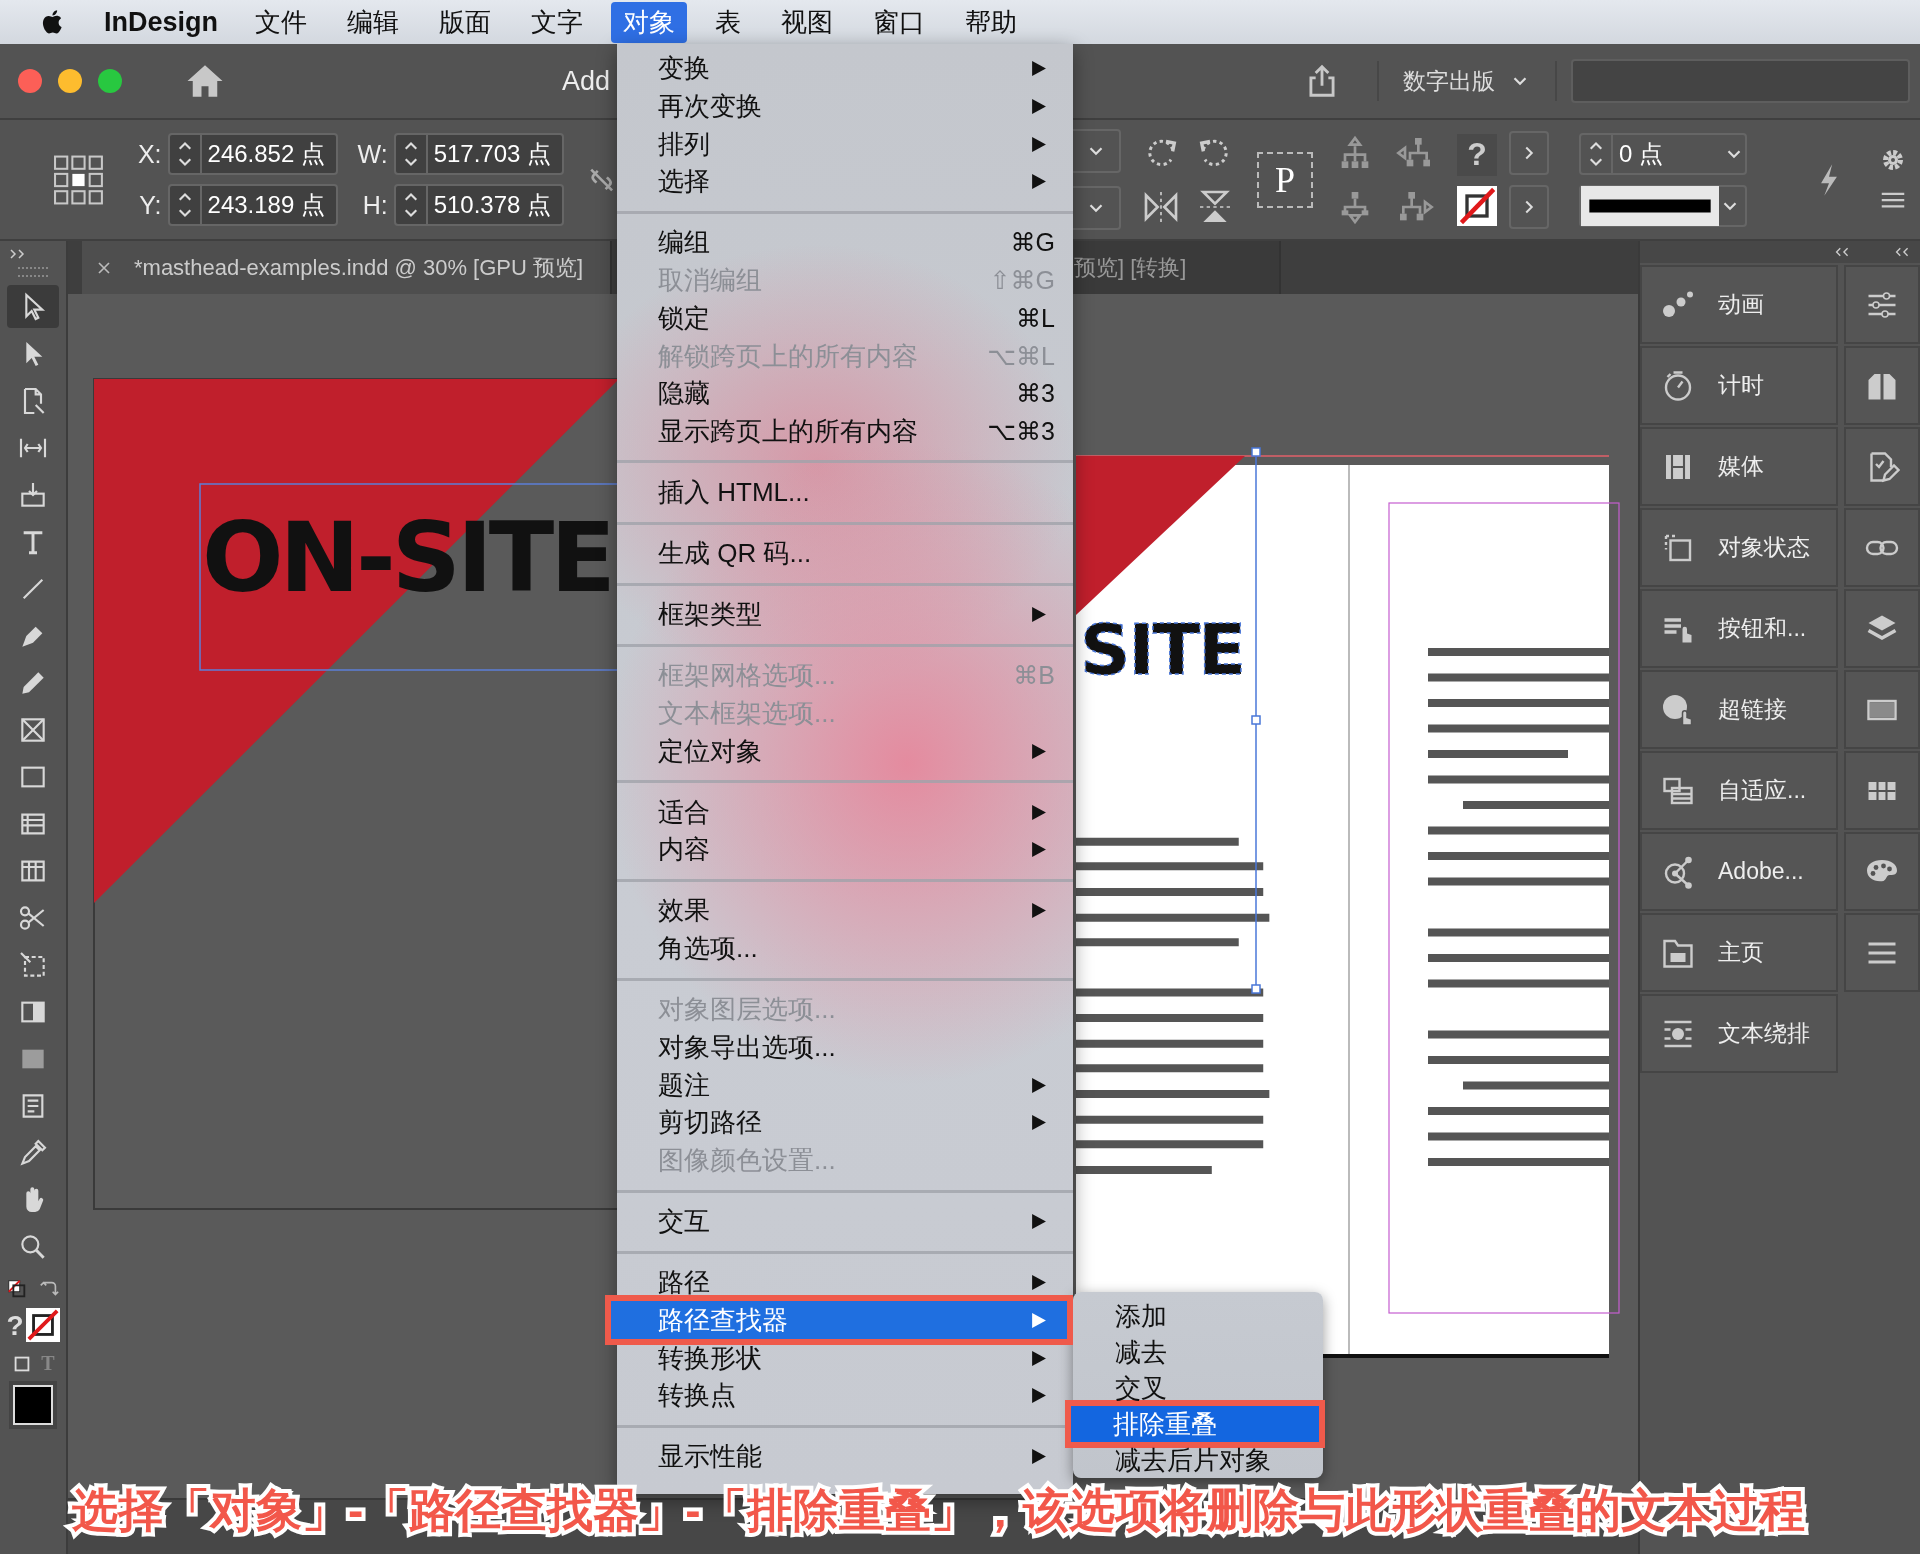  I want to click on menubar-item: 窗口, so click(899, 22).